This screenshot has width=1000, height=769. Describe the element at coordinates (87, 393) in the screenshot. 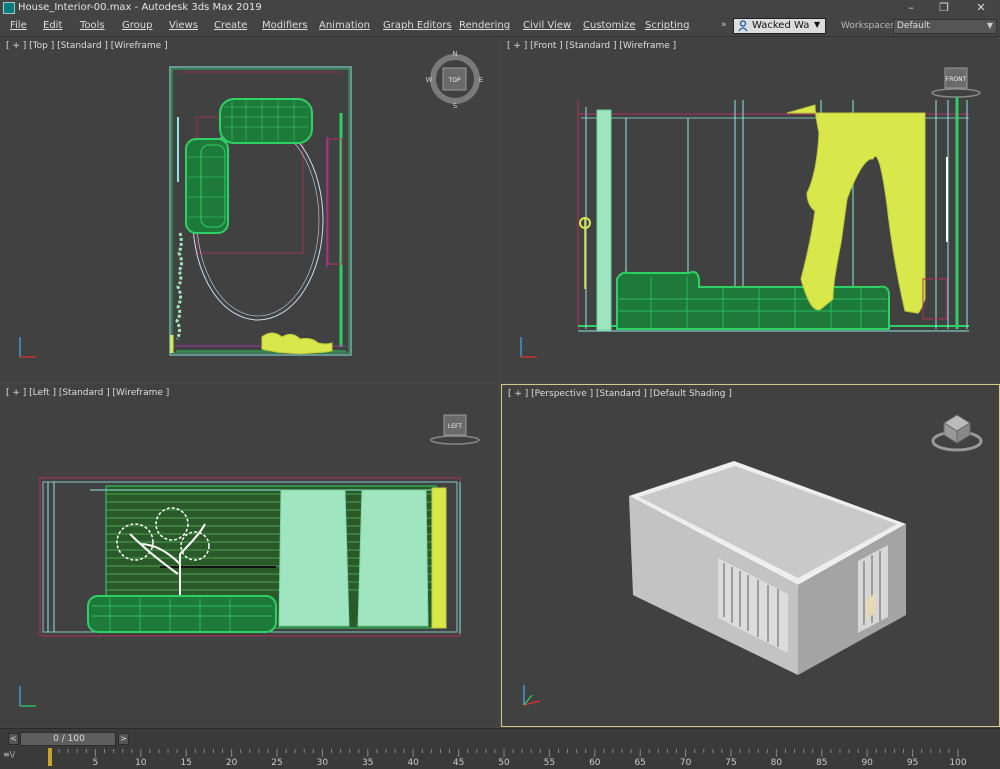

I see `viewport-label-left: [ + ] [Left ] [Standard ] [Wireframe ]` at that location.